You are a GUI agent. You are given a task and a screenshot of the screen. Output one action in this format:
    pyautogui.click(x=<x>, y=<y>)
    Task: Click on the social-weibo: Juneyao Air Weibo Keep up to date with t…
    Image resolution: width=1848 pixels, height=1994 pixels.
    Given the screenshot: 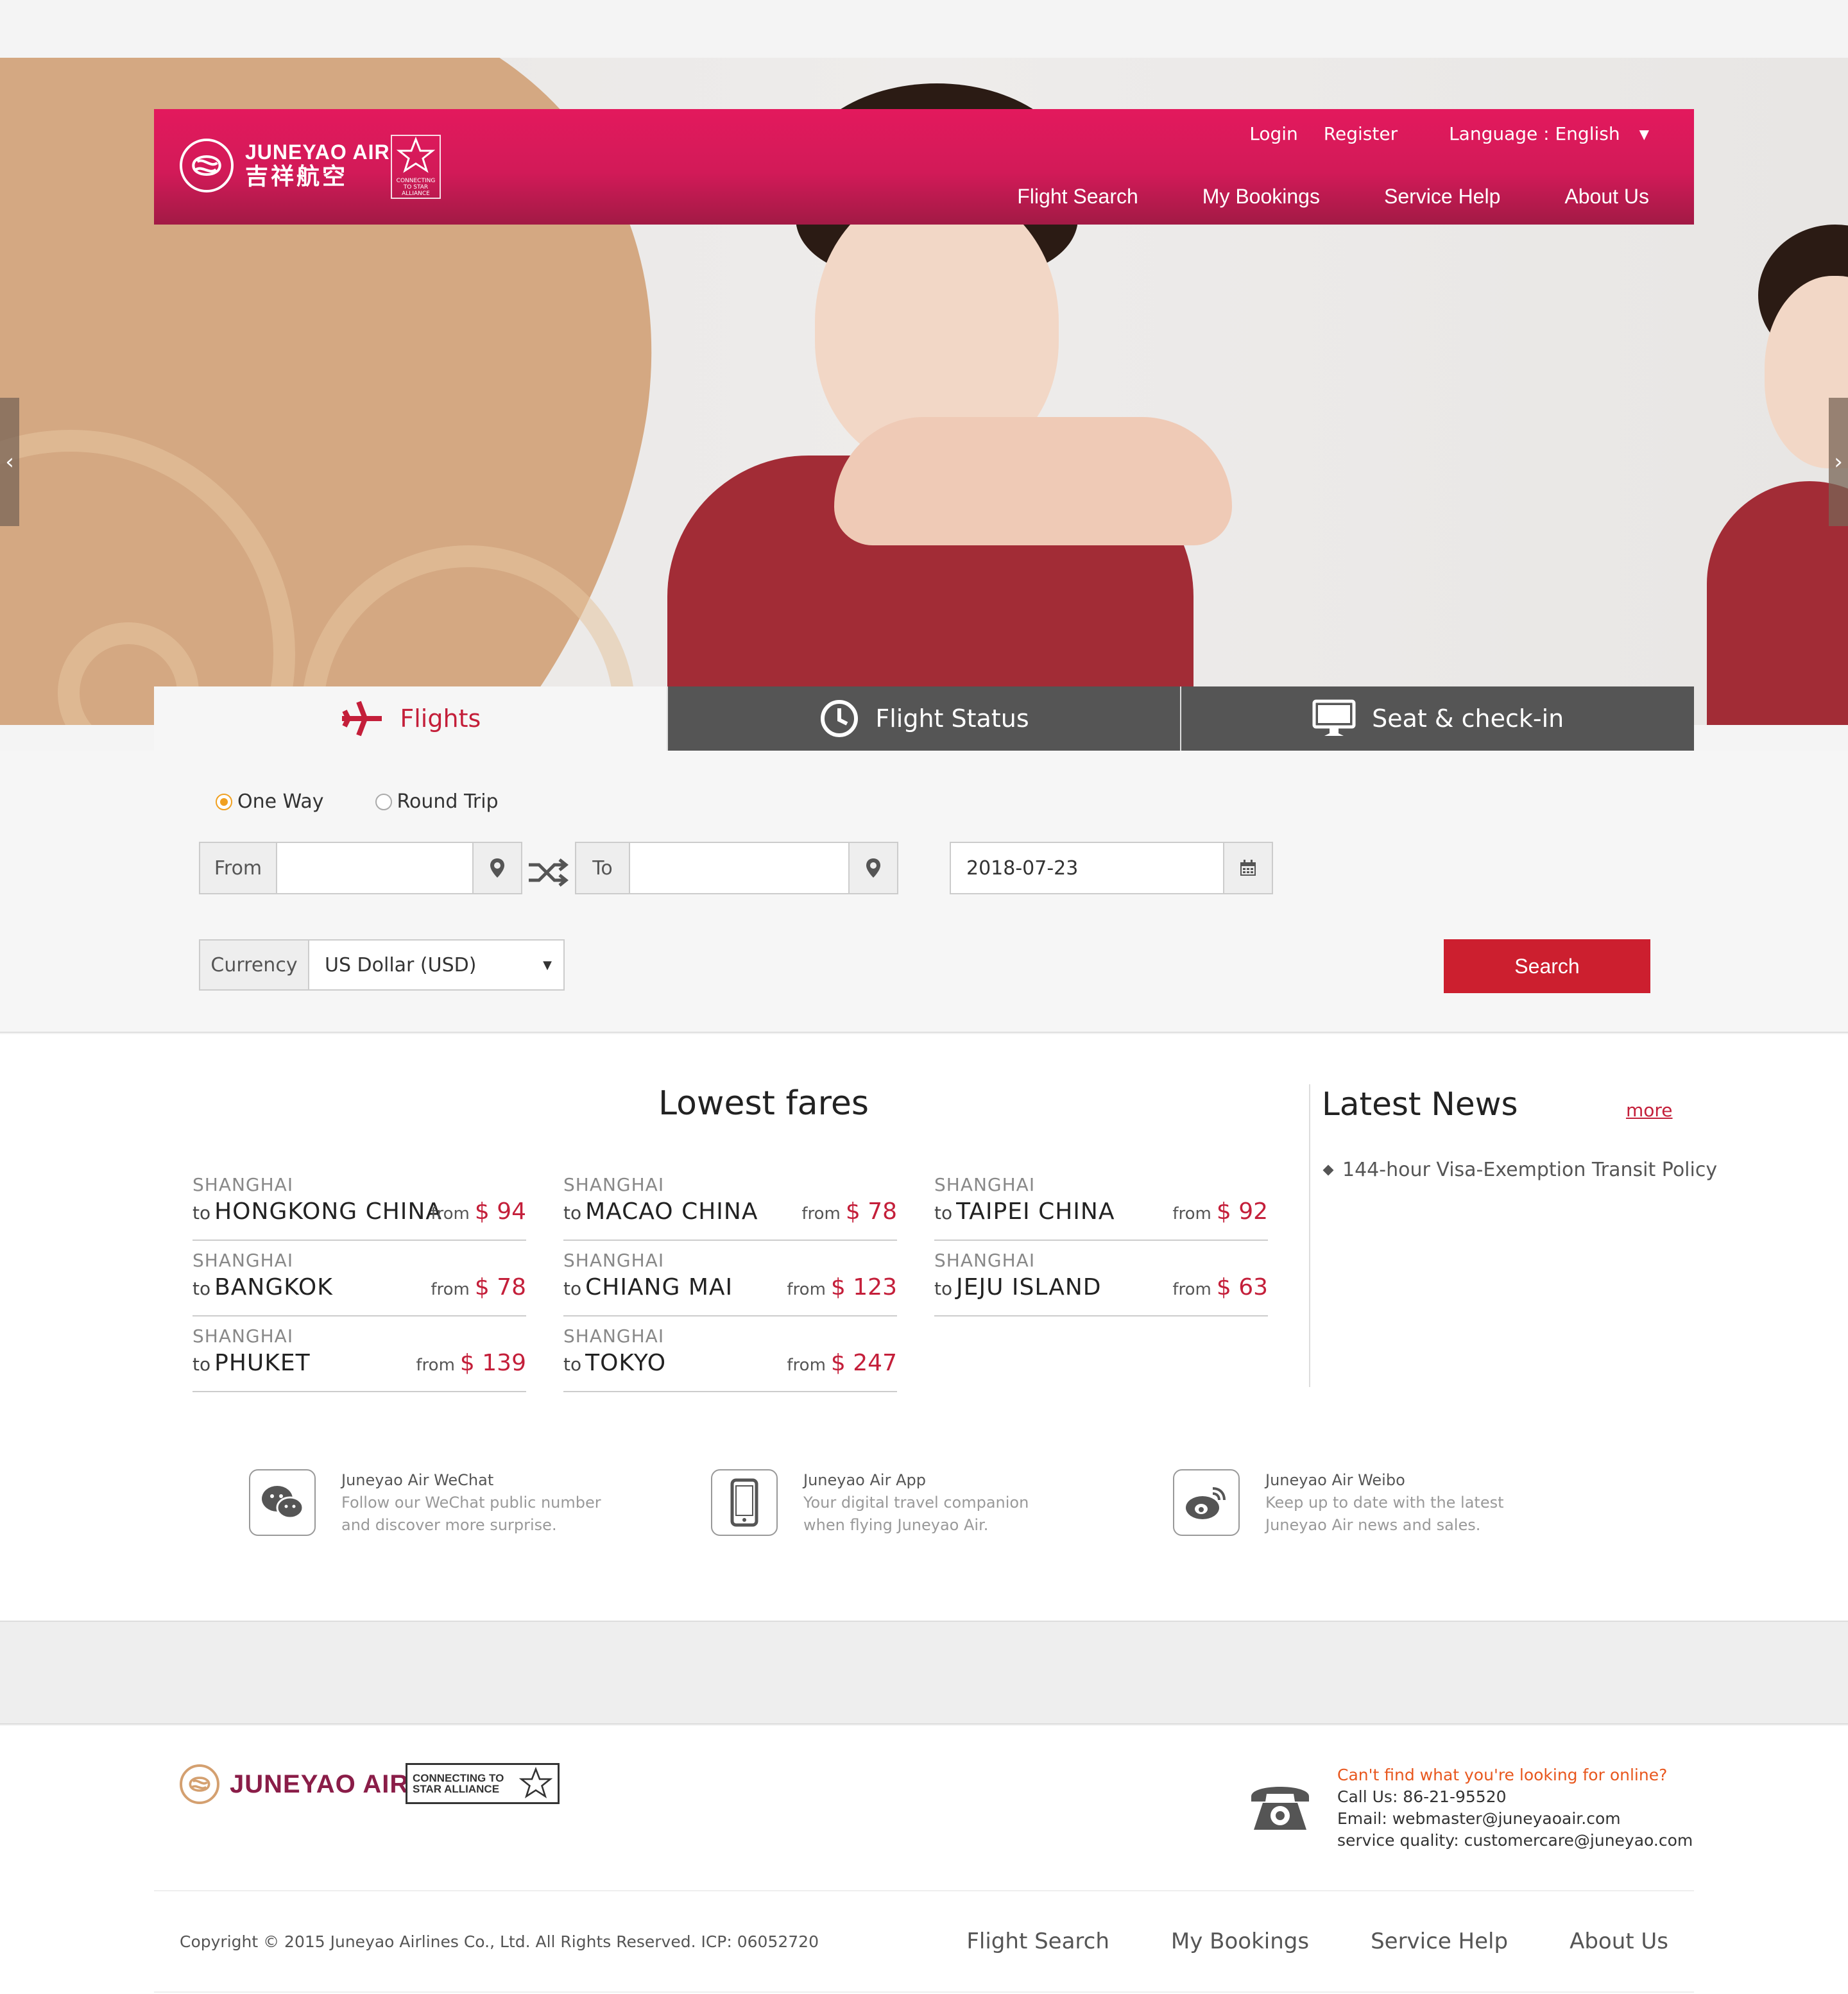 What is the action you would take?
    pyautogui.click(x=1339, y=1503)
    